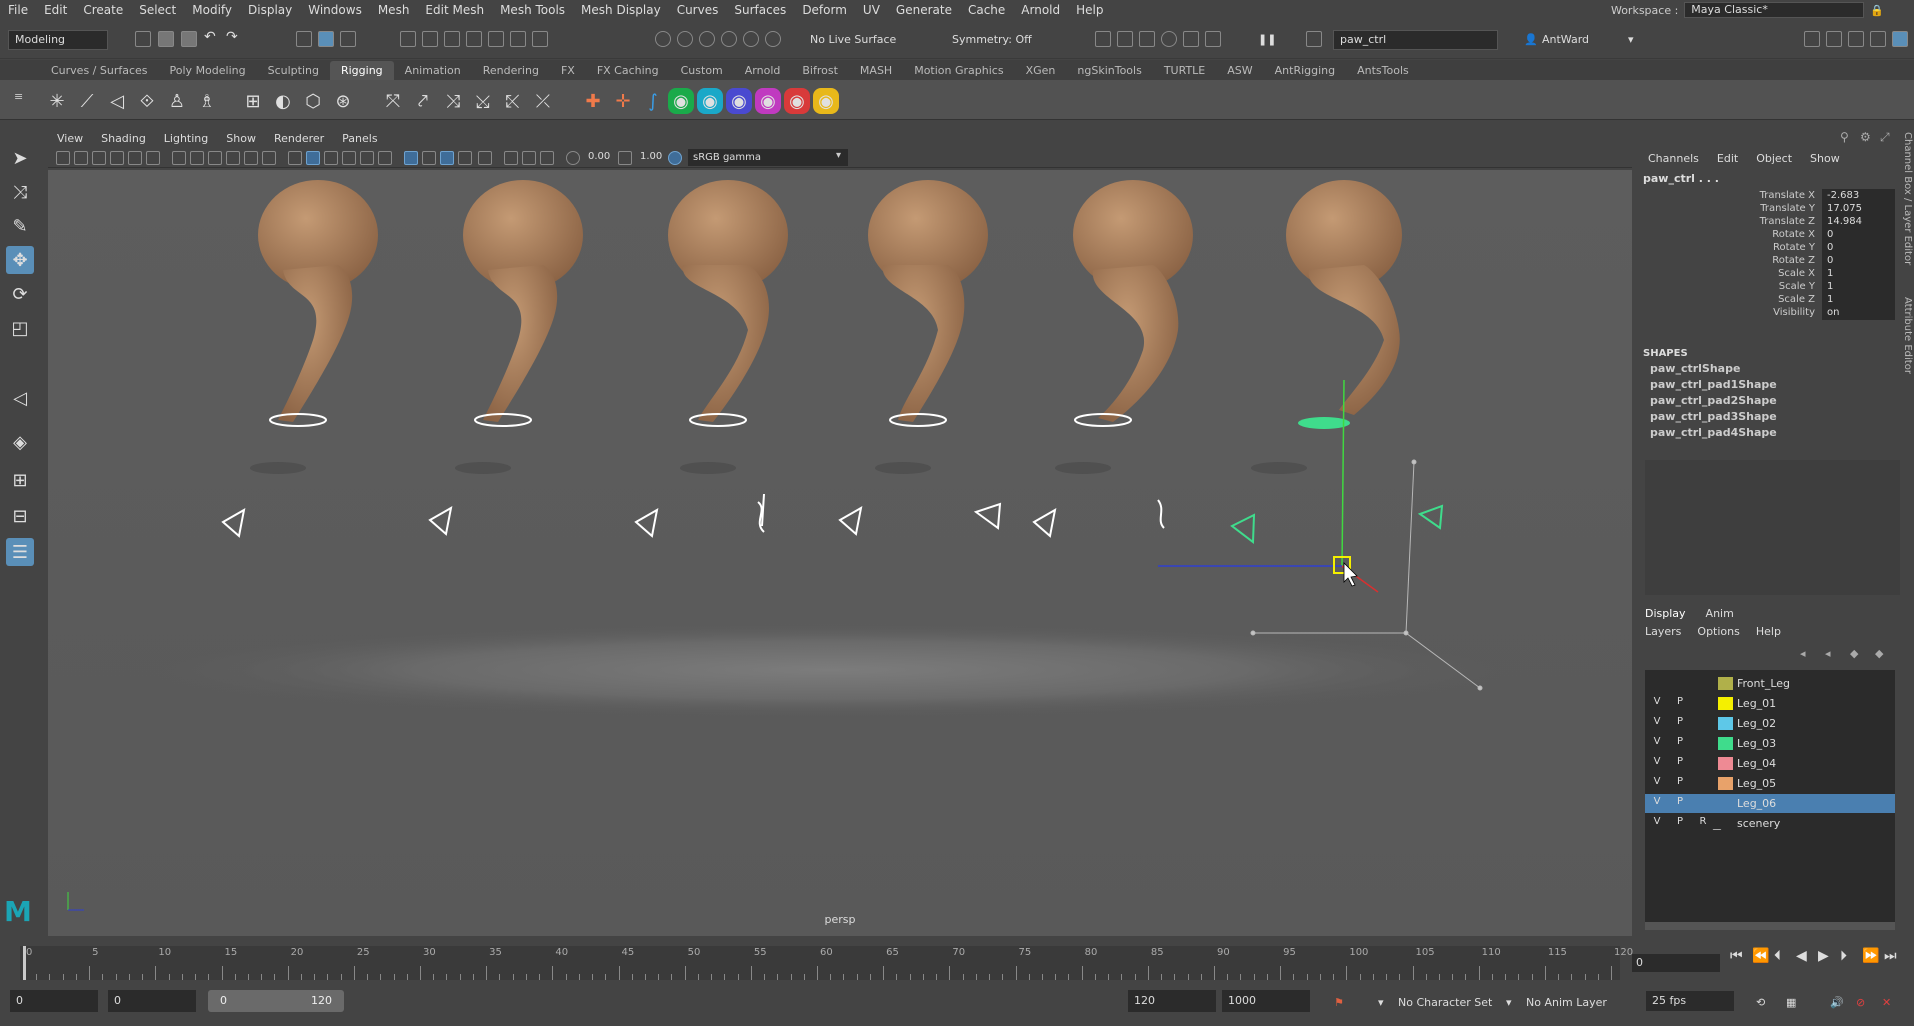 The width and height of the screenshot is (1914, 1026). What do you see at coordinates (335, 10) in the screenshot?
I see `menu-windows: Windows` at bounding box center [335, 10].